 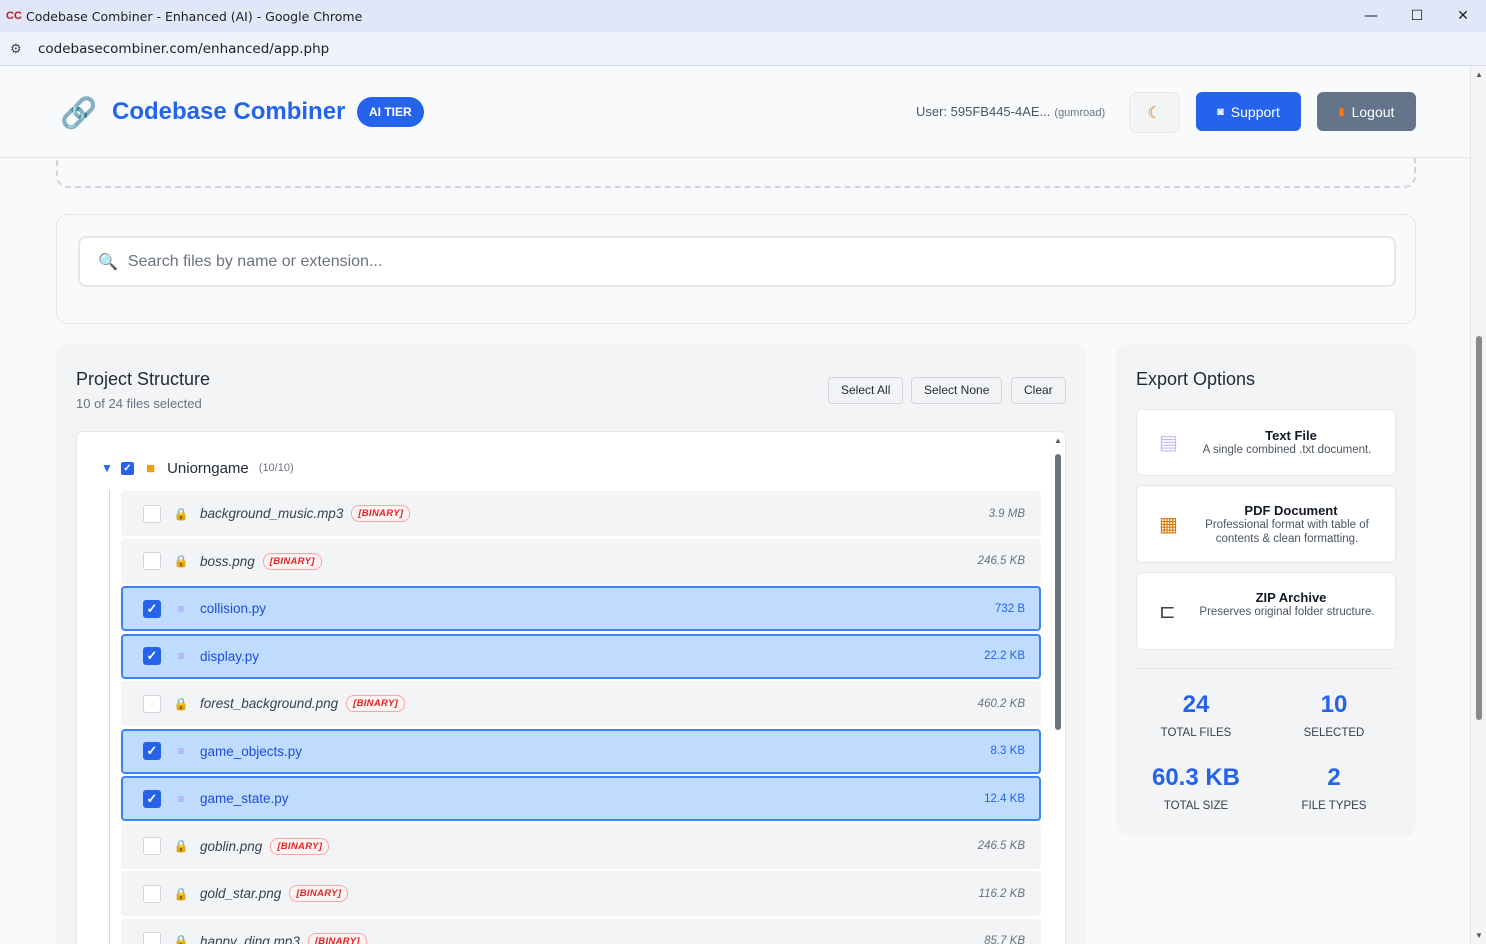 I want to click on caret-down-icon: ▼, so click(x=111, y=468).